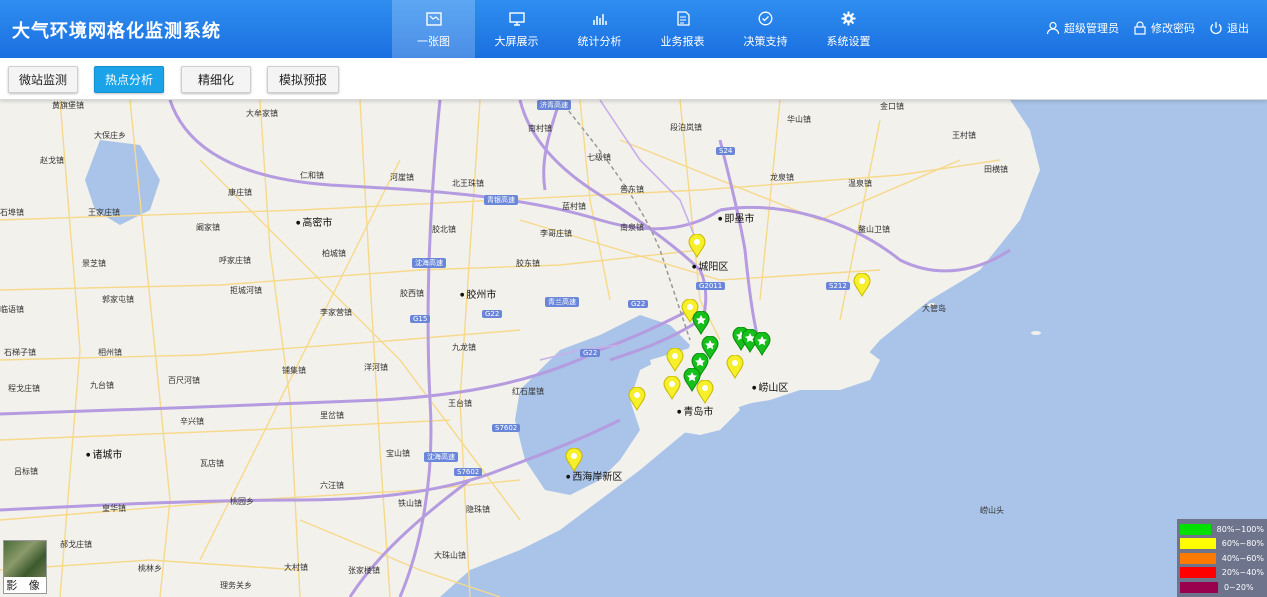 Image resolution: width=1267 pixels, height=597 pixels. What do you see at coordinates (562, 302) in the screenshot?
I see `road-shield: 青兰高速` at bounding box center [562, 302].